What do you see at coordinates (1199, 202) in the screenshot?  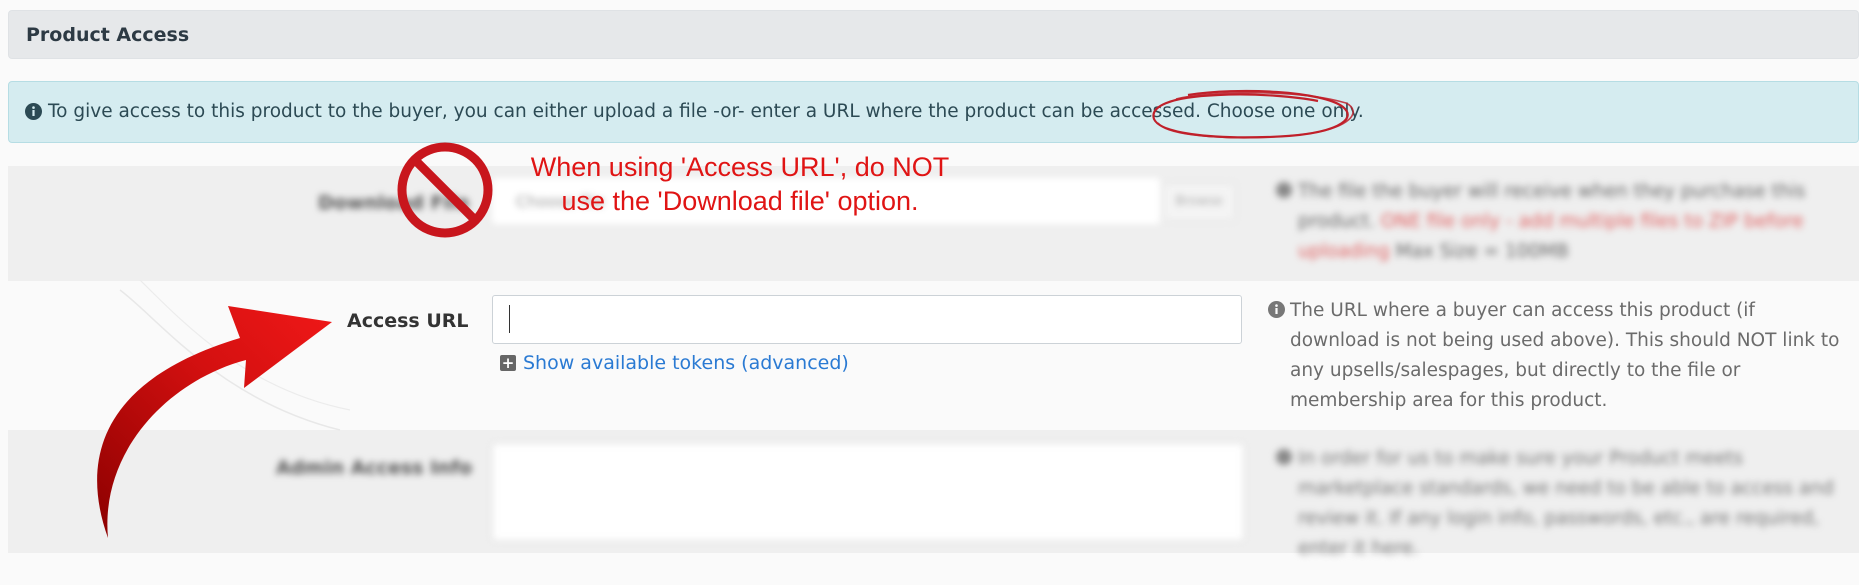 I see `browse-button: Browse` at bounding box center [1199, 202].